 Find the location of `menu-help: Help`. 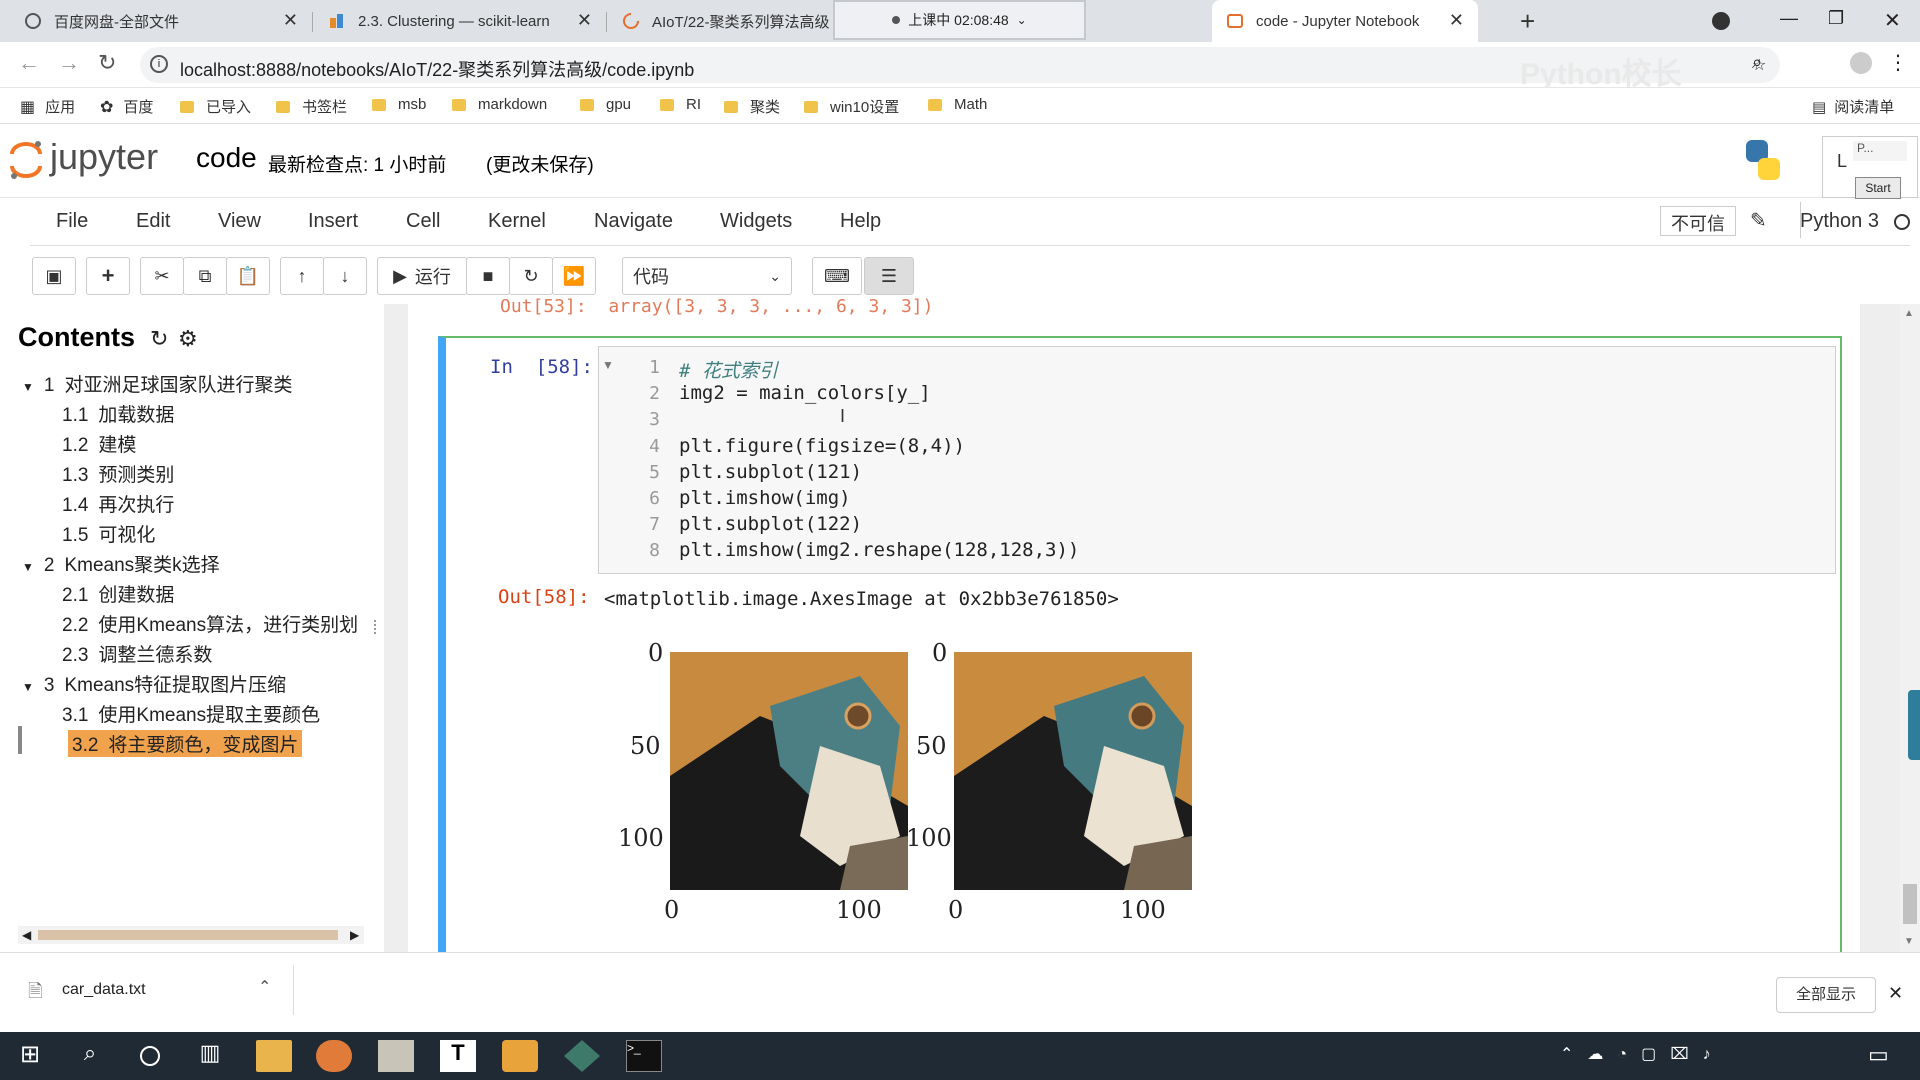

menu-help: Help is located at coordinates (860, 221).